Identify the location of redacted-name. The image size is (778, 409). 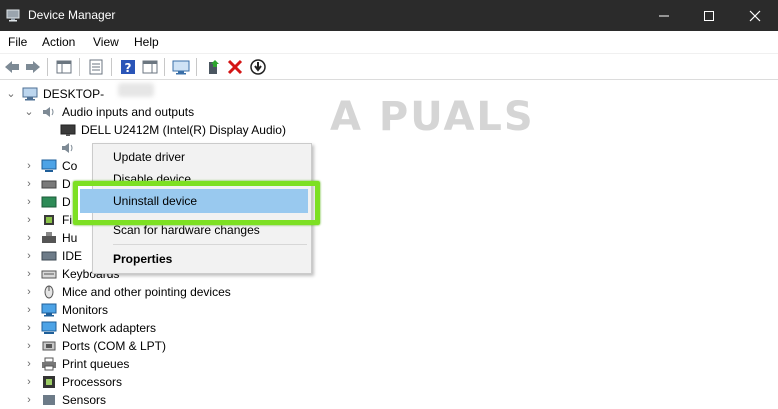
(136, 90).